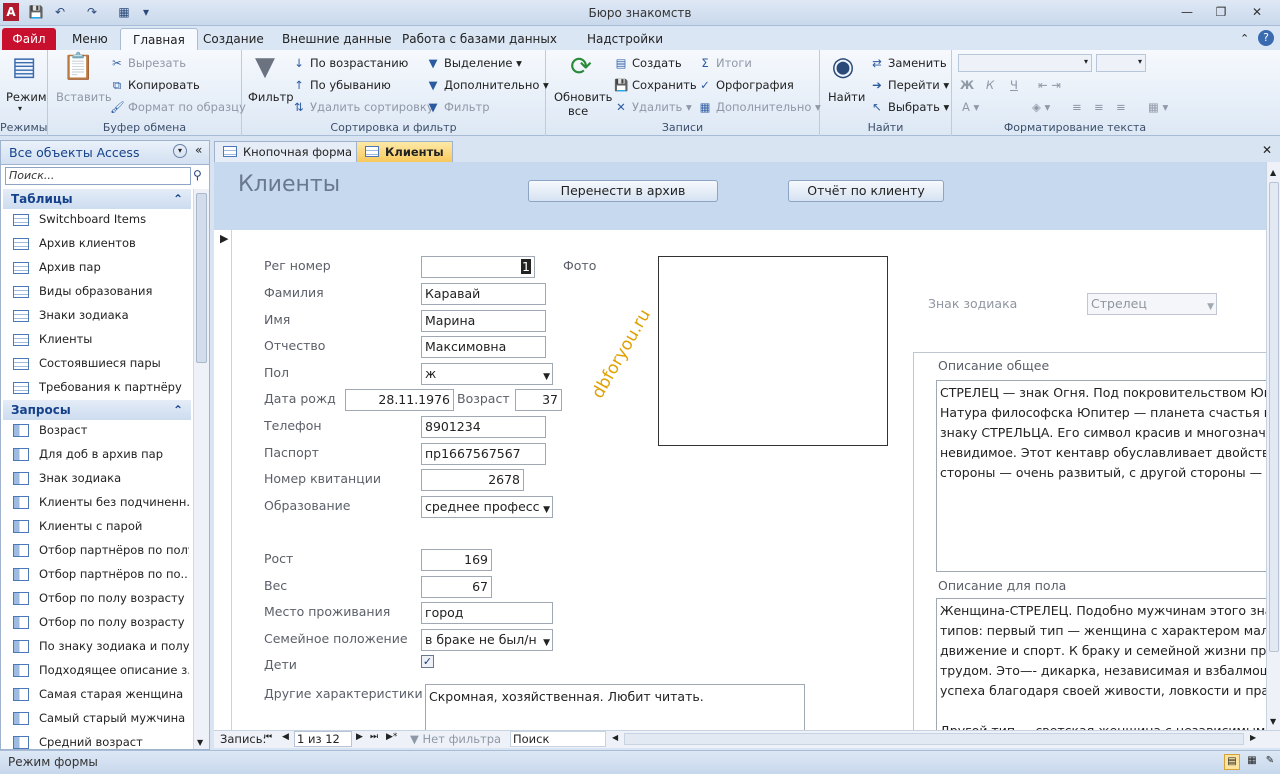  I want to click on children-checkbox: ✓, so click(427, 661).